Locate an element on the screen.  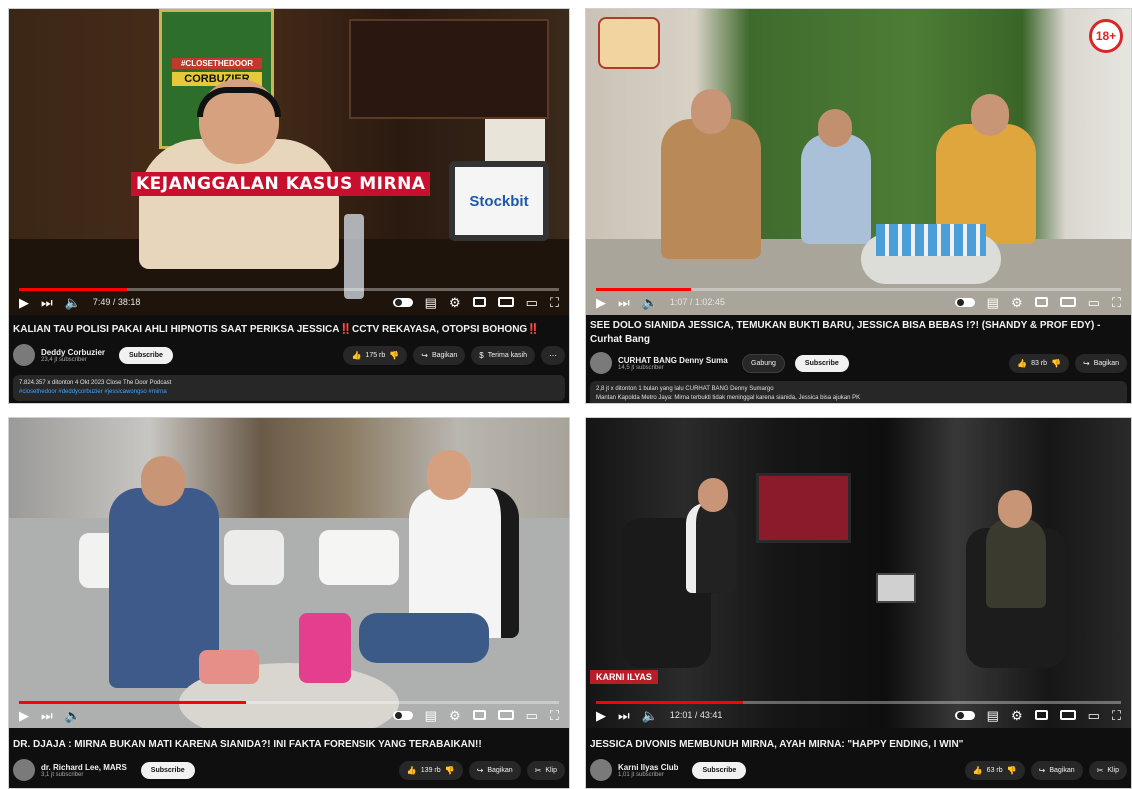
like-button: 👍 83 rb 👎 is located at coordinates (1039, 363).